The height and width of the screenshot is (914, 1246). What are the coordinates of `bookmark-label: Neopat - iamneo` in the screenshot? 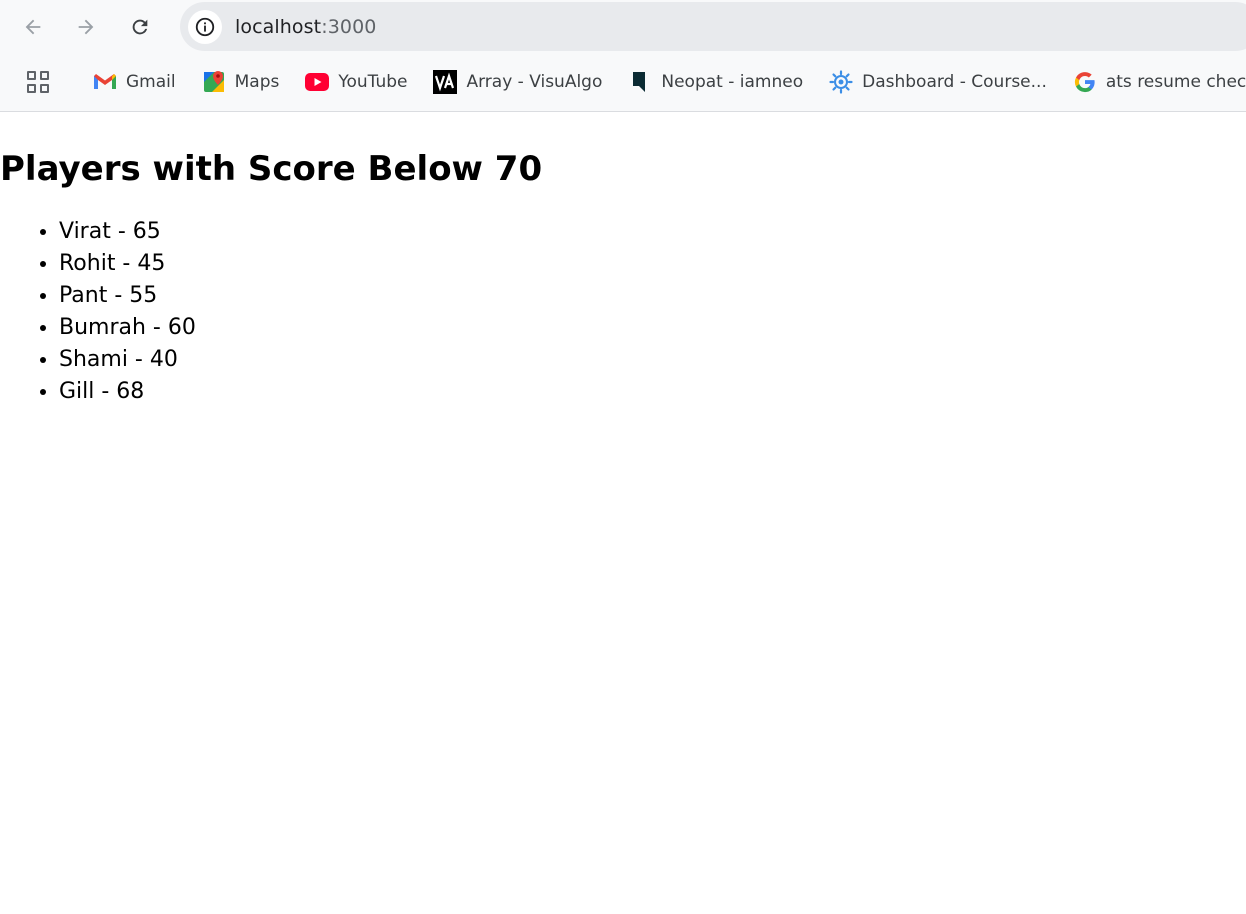 It's located at (732, 82).